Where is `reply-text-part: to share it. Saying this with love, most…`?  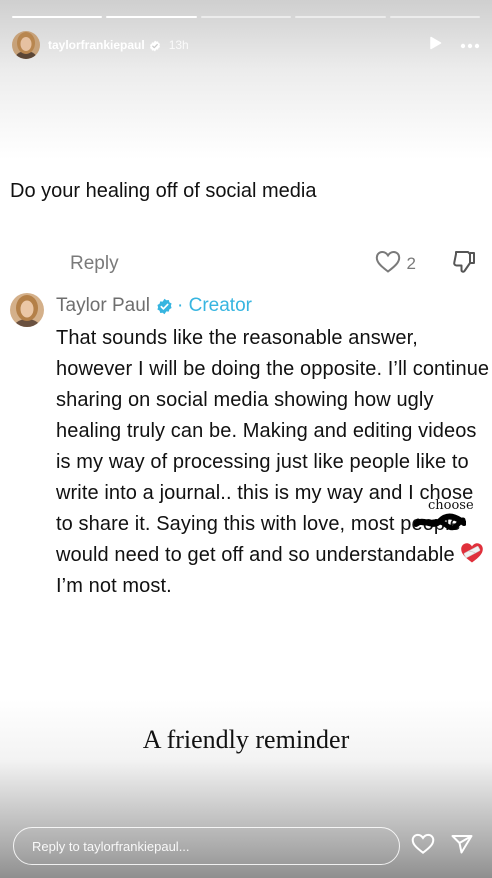
reply-text-part: to share it. Saying this with love, most… is located at coordinates (258, 539).